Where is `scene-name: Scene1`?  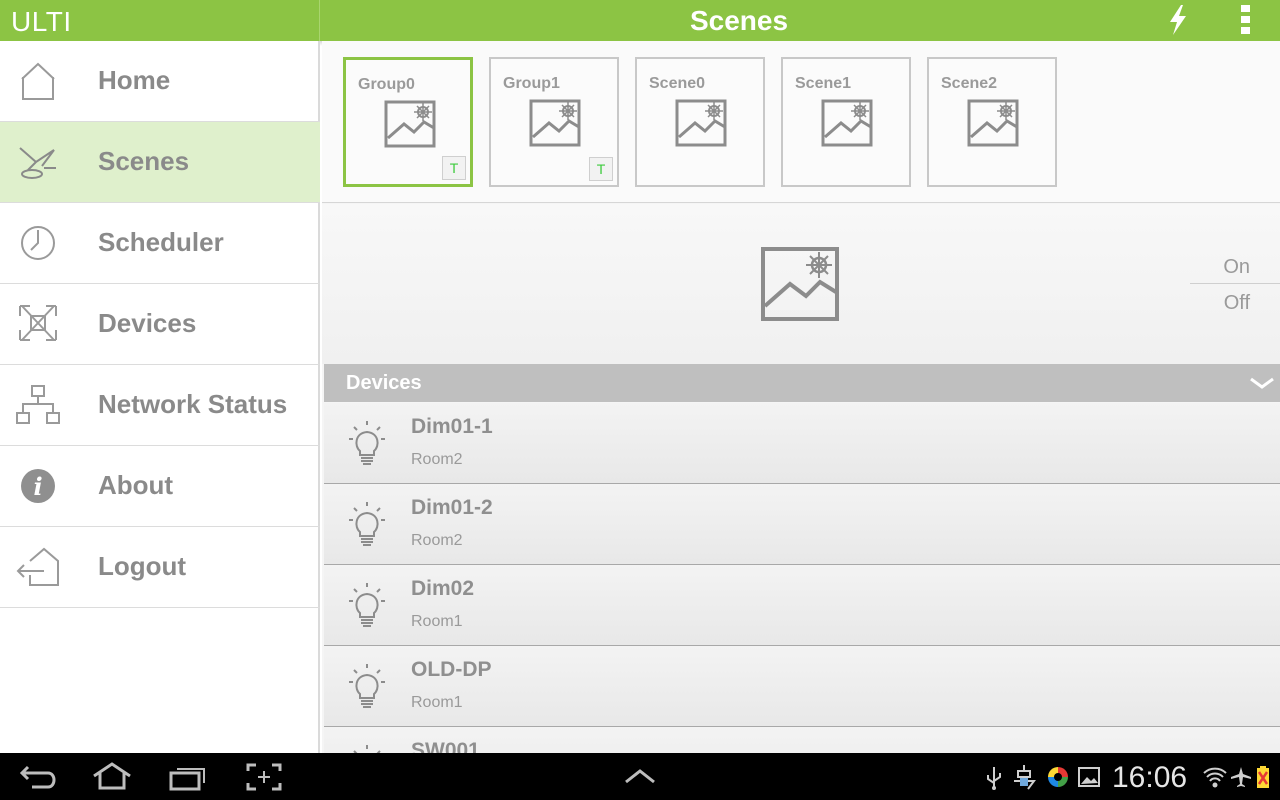 scene-name: Scene1 is located at coordinates (823, 83).